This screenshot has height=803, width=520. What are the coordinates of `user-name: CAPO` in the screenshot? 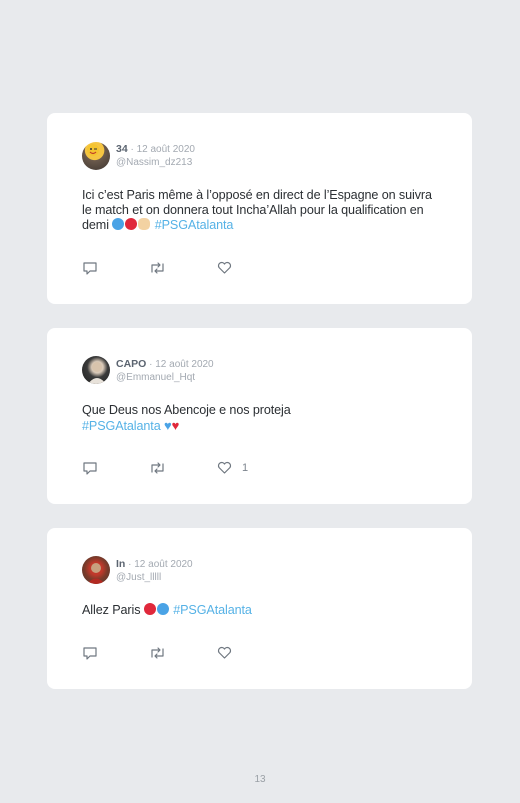 It's located at (131, 364).